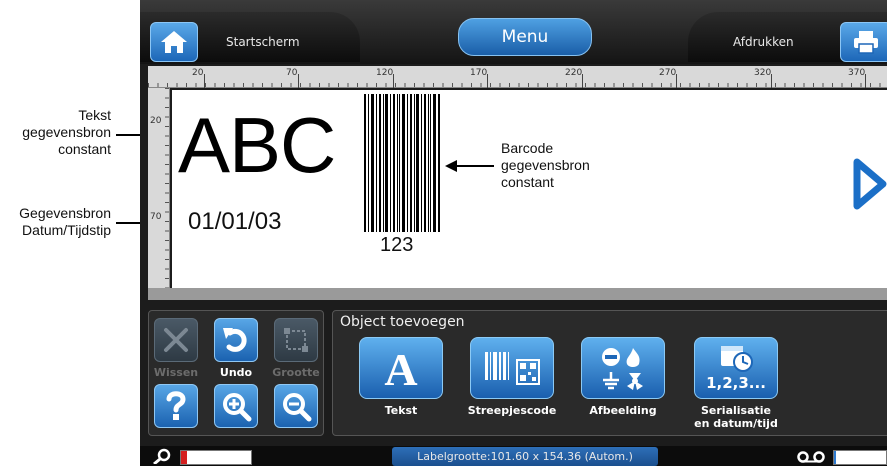  Describe the element at coordinates (835, 457) in the screenshot. I see `tape-meter-fill` at that location.